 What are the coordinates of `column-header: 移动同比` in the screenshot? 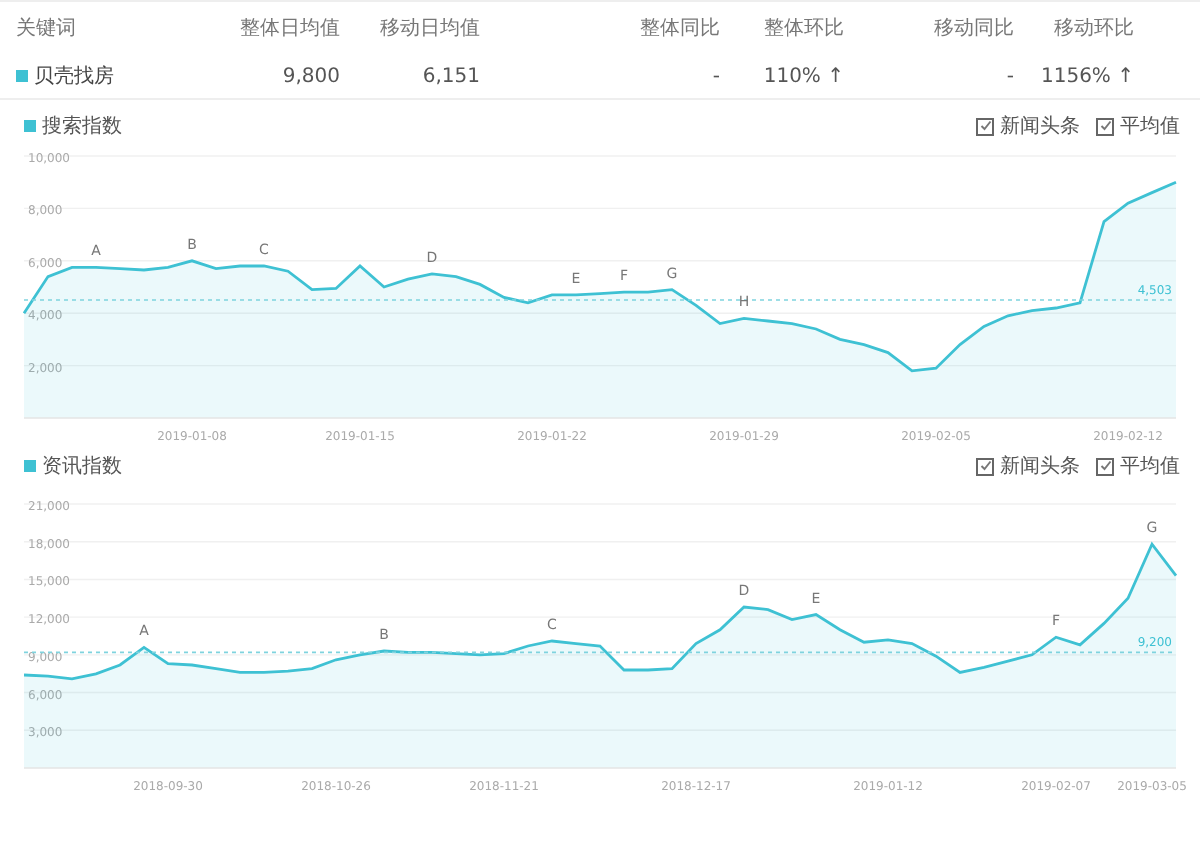 It's located at (973, 28).